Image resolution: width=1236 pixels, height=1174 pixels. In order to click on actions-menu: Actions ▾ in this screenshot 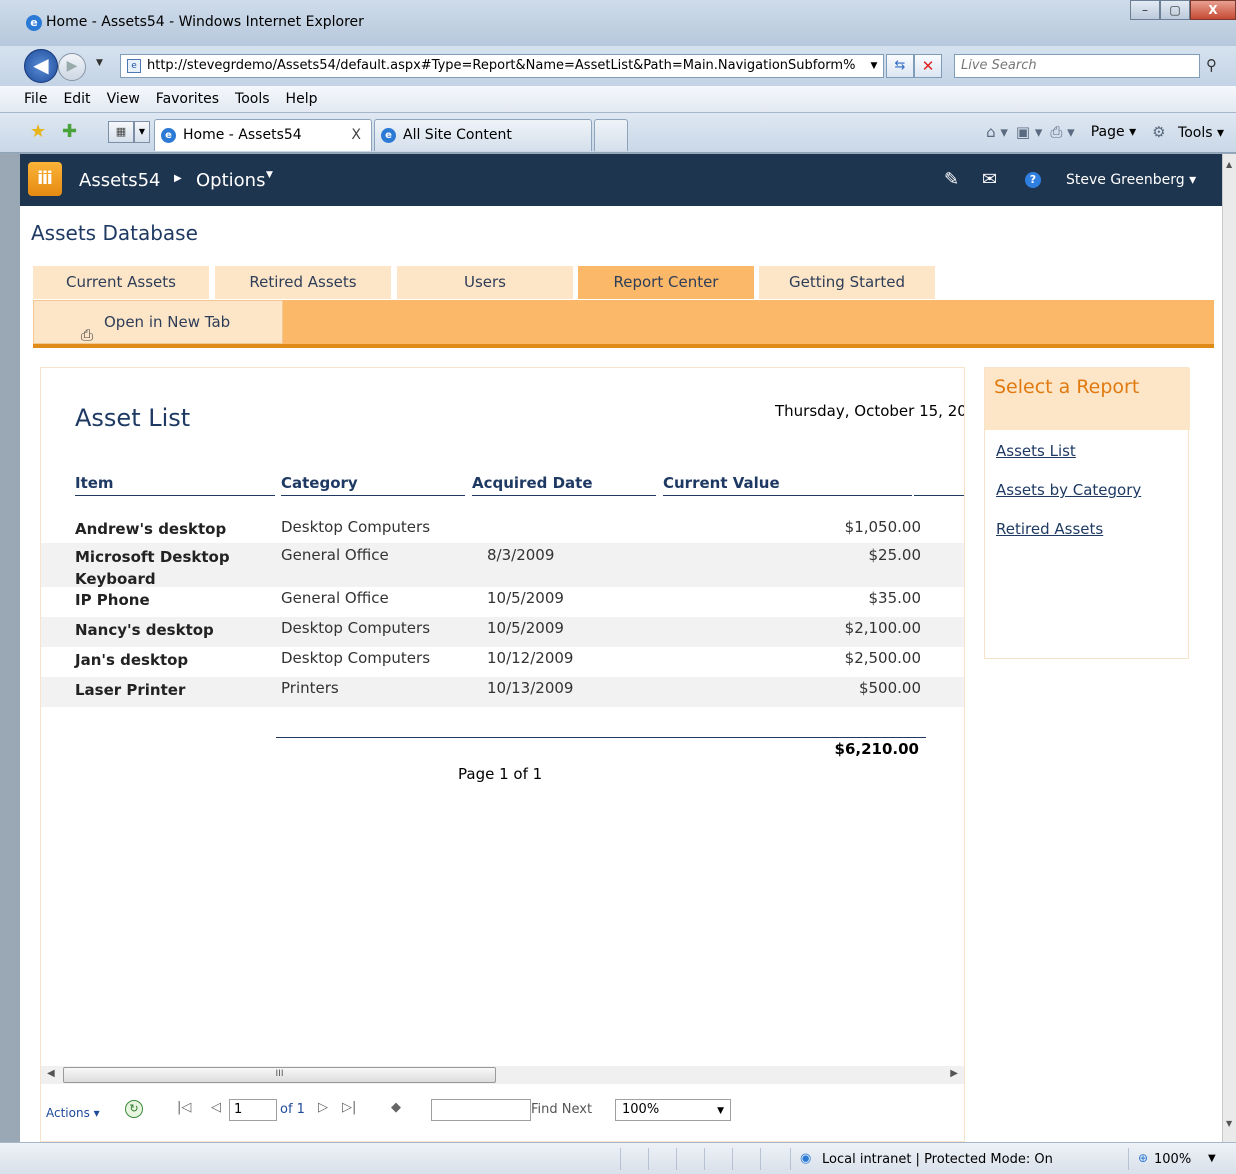, I will do `click(73, 1113)`.